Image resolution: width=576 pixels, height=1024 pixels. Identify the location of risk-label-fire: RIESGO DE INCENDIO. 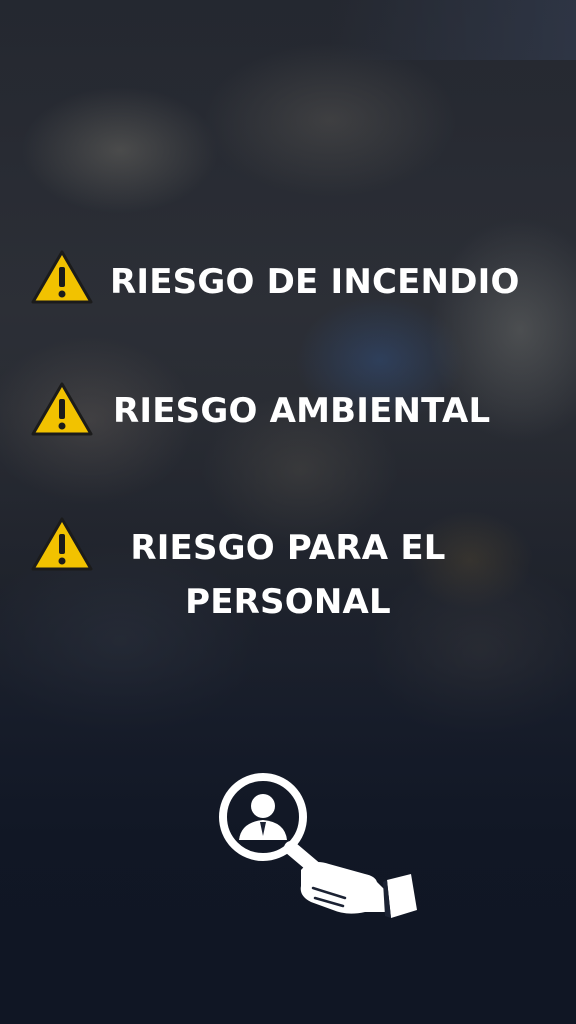
(315, 282).